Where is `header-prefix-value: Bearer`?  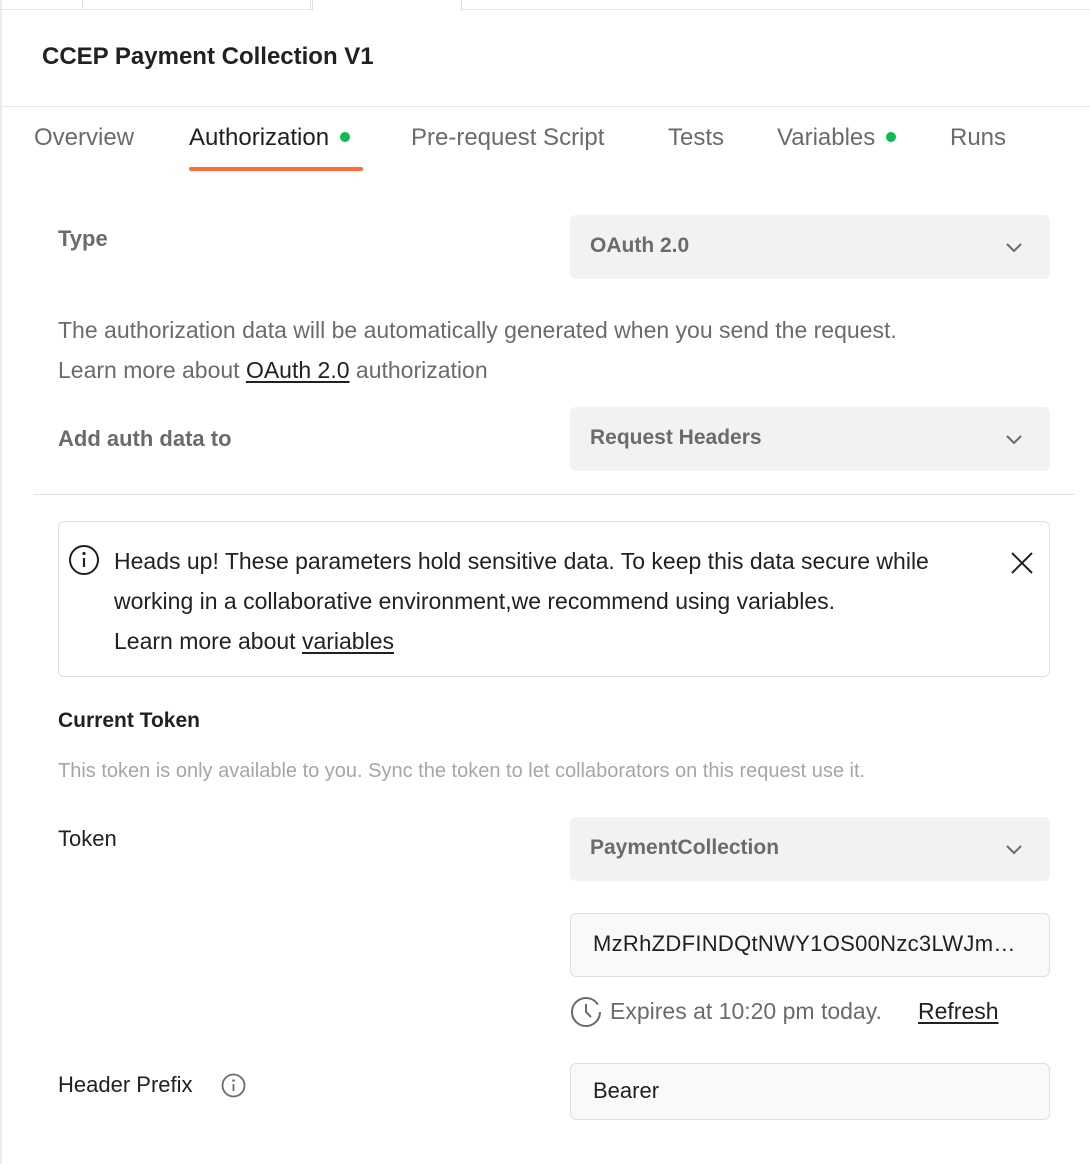
header-prefix-value: Bearer is located at coordinates (626, 1090).